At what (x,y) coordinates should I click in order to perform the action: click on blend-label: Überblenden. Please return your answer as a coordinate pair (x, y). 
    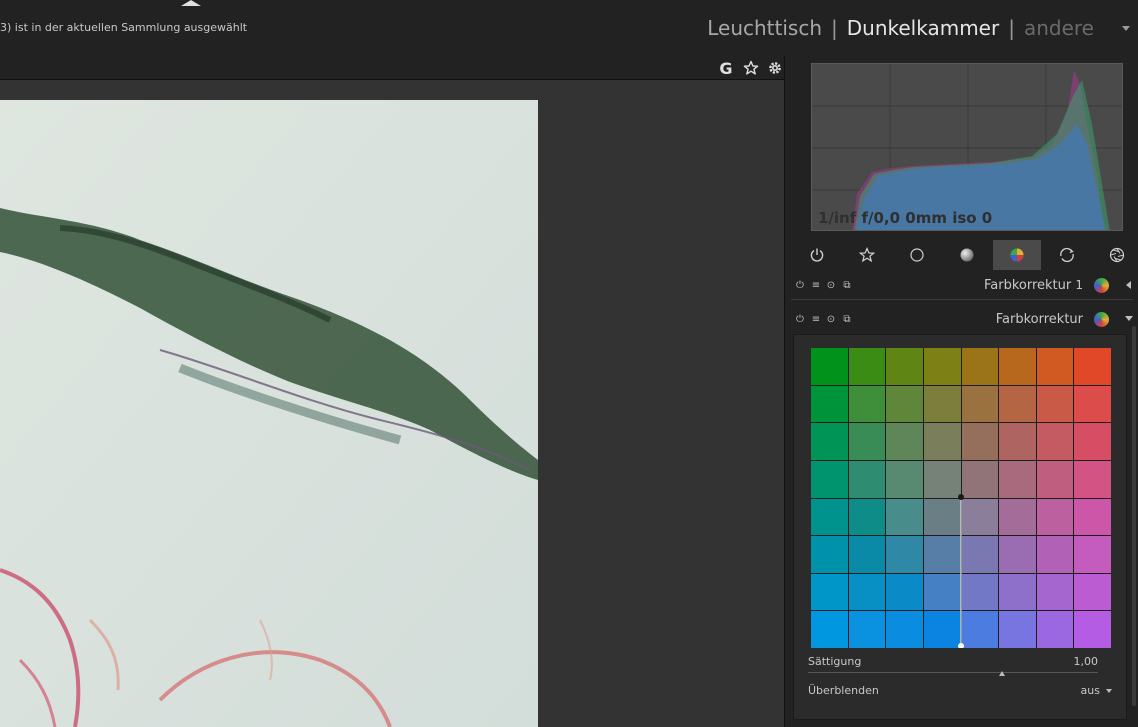
    Looking at the image, I should click on (843, 690).